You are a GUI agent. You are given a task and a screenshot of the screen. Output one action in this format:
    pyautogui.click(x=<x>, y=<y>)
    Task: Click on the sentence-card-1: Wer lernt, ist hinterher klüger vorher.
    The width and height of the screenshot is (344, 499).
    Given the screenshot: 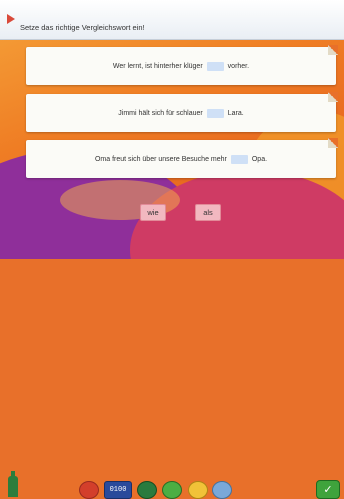 What is the action you would take?
    pyautogui.click(x=182, y=65)
    